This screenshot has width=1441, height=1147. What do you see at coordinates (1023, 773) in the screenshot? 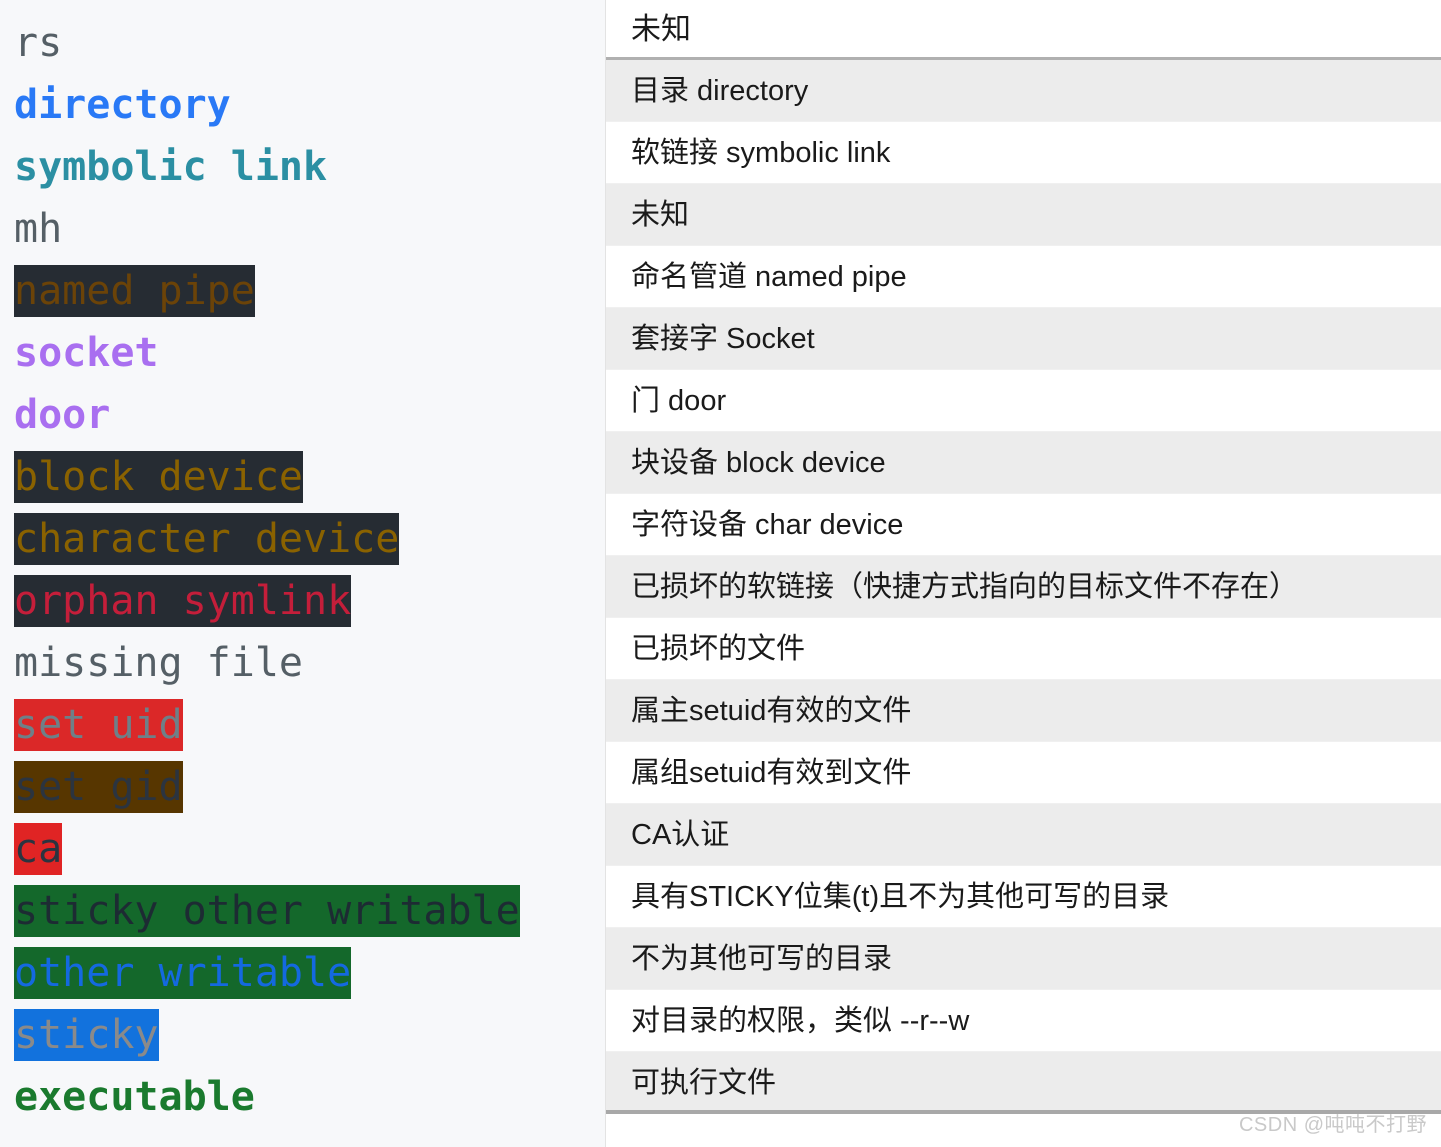
I see `table-row: 属组setuid有效到文件` at bounding box center [1023, 773].